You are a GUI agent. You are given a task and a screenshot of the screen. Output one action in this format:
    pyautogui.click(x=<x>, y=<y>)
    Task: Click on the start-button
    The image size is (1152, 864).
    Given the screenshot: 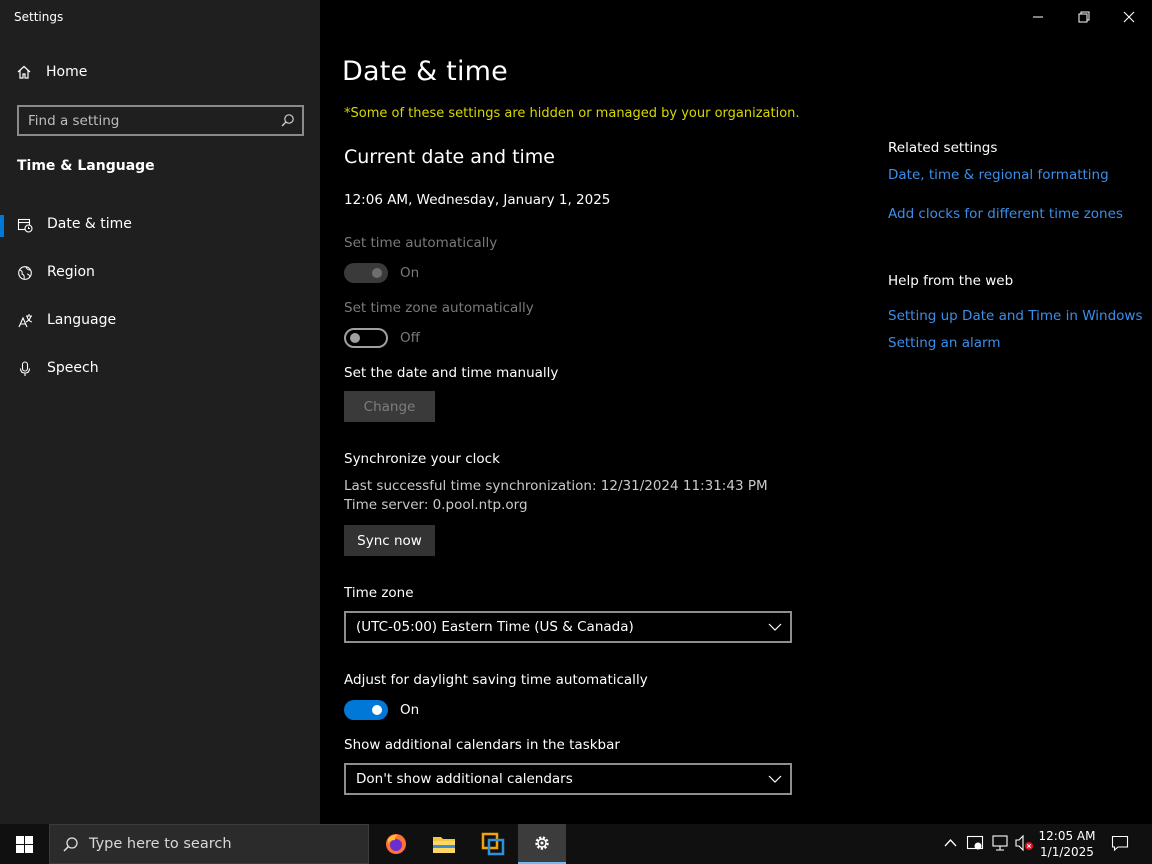 What is the action you would take?
    pyautogui.click(x=24, y=844)
    